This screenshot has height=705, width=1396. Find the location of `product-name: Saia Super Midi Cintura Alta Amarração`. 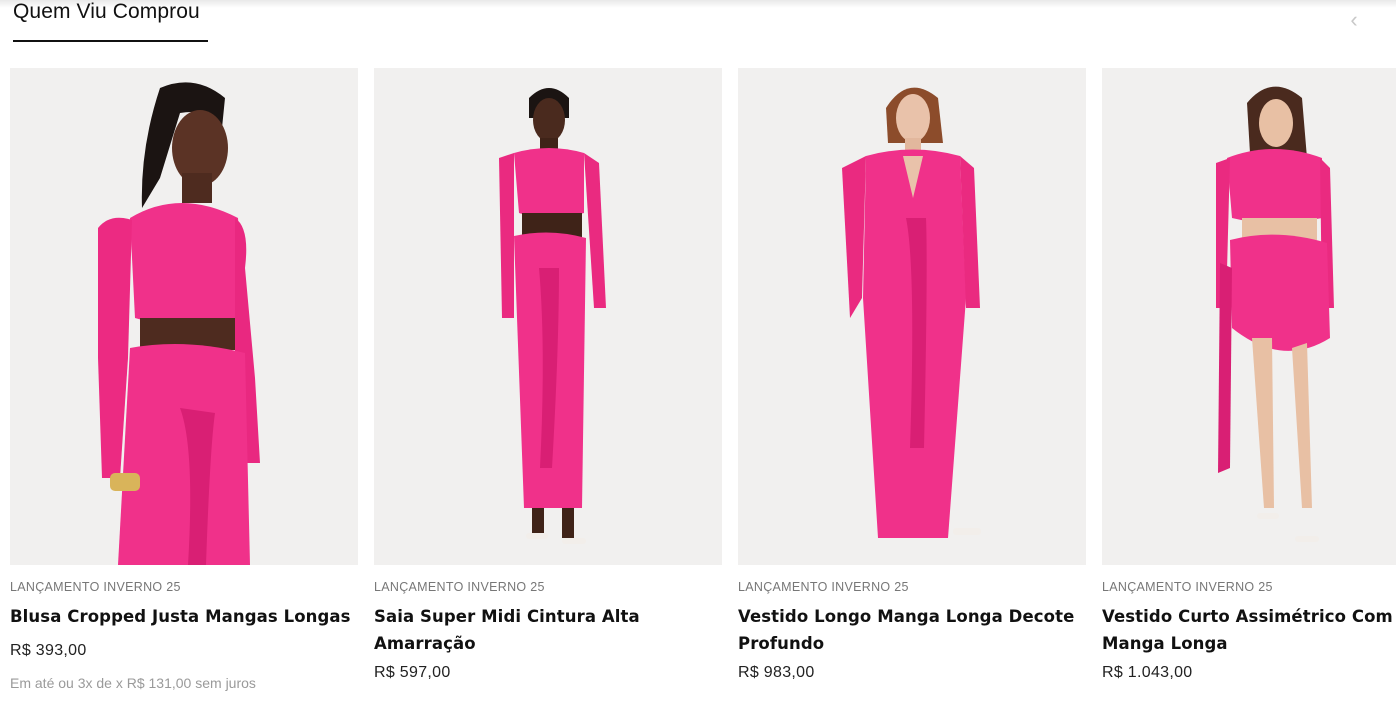

product-name: Saia Super Midi Cintura Alta Amarração is located at coordinates (548, 630).